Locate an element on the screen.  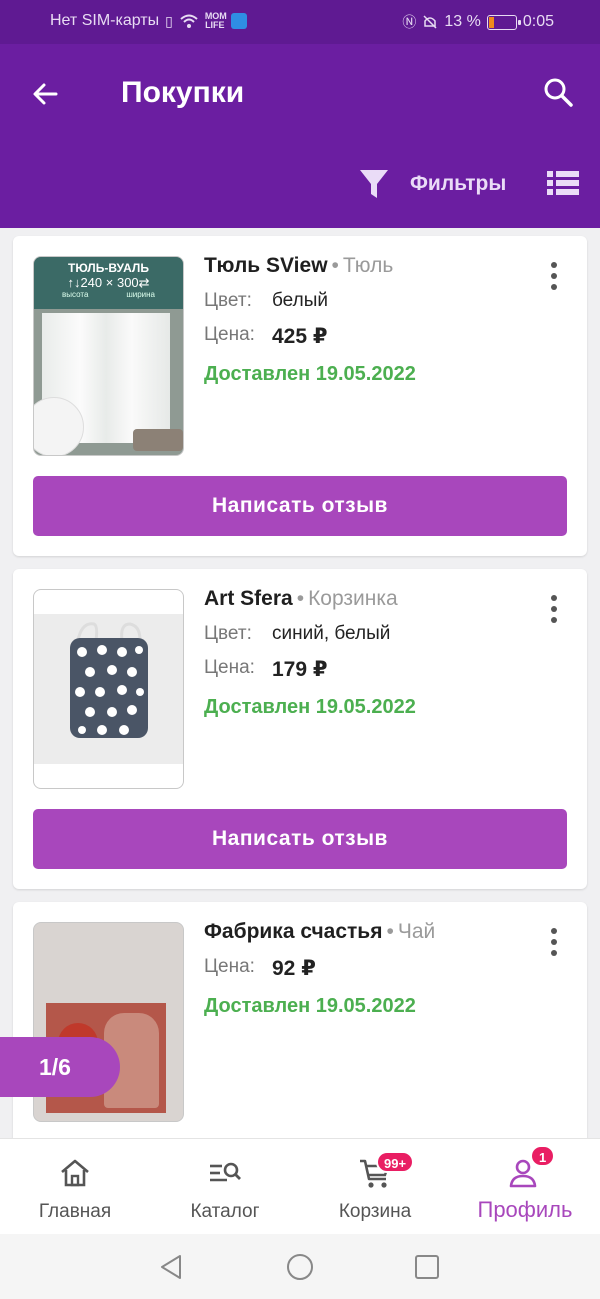
recents-square-icon is located at coordinates (427, 1267).